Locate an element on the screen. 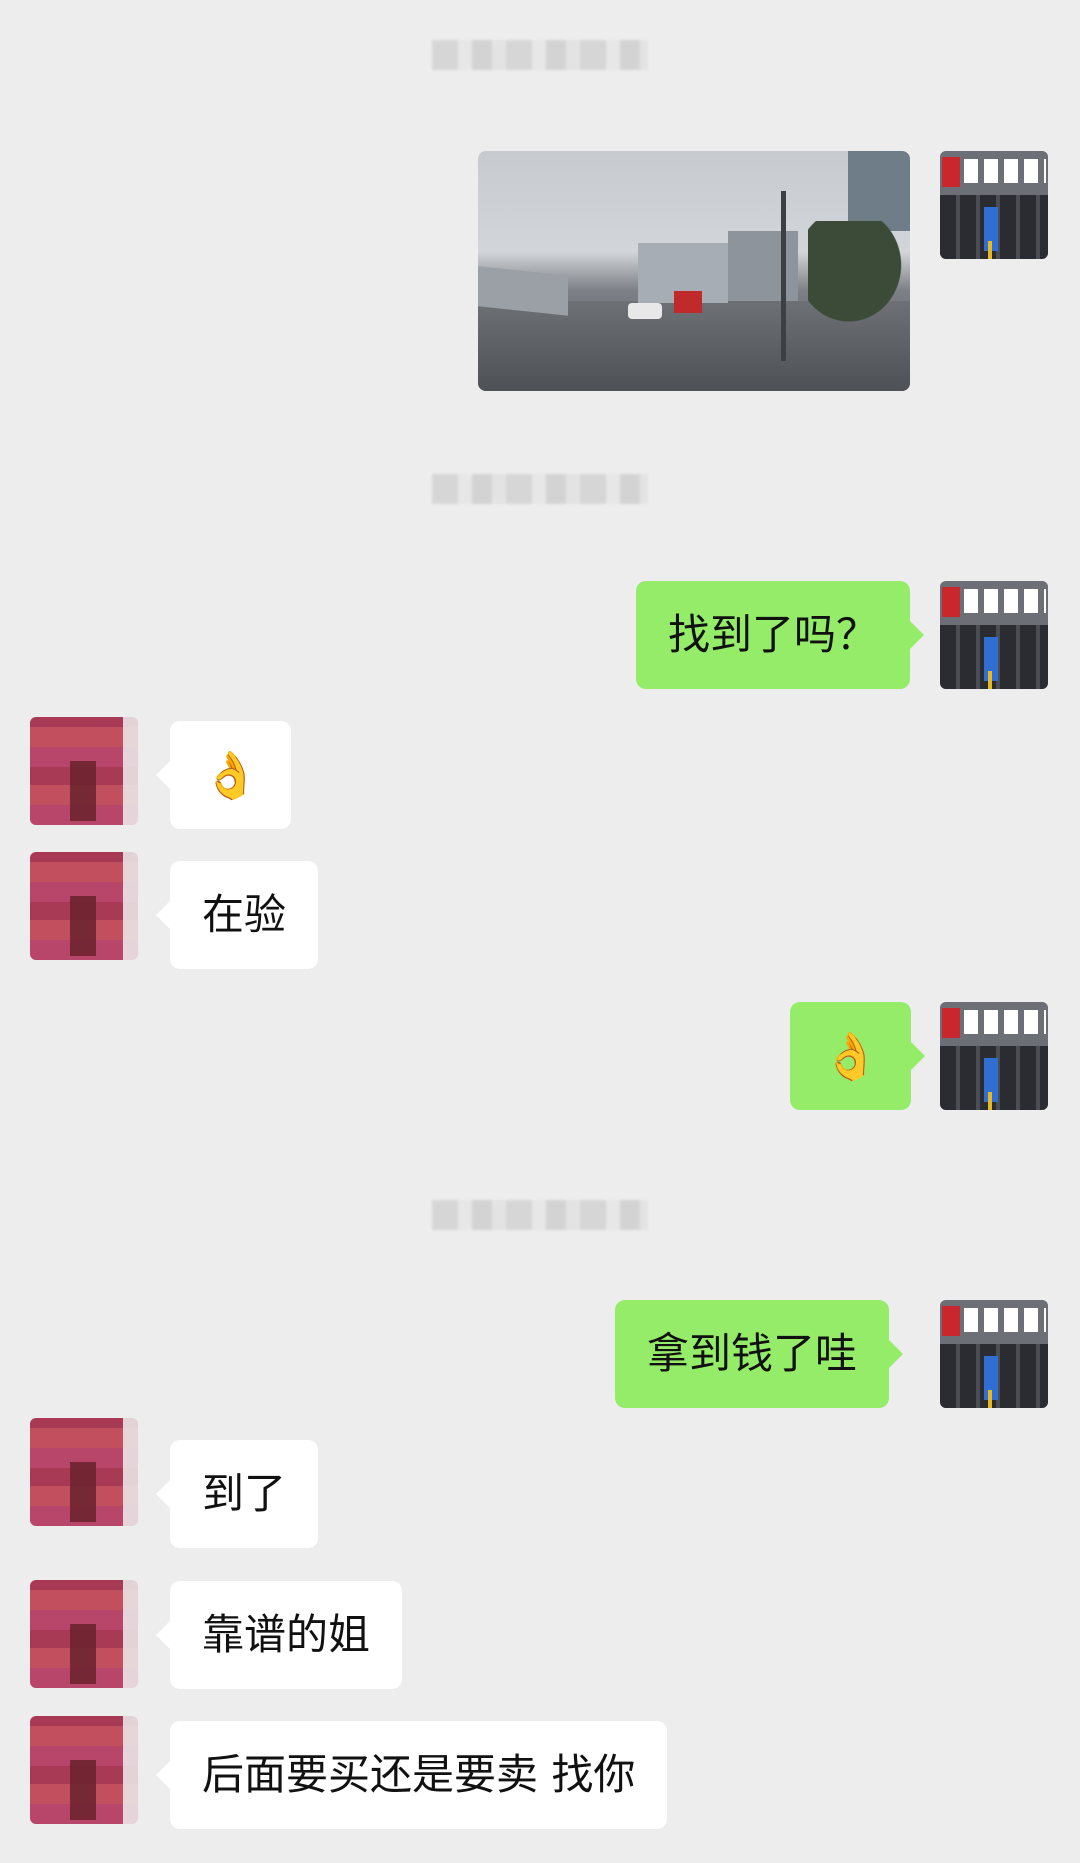  sent-message-bubble: 👌 is located at coordinates (858, 1056).